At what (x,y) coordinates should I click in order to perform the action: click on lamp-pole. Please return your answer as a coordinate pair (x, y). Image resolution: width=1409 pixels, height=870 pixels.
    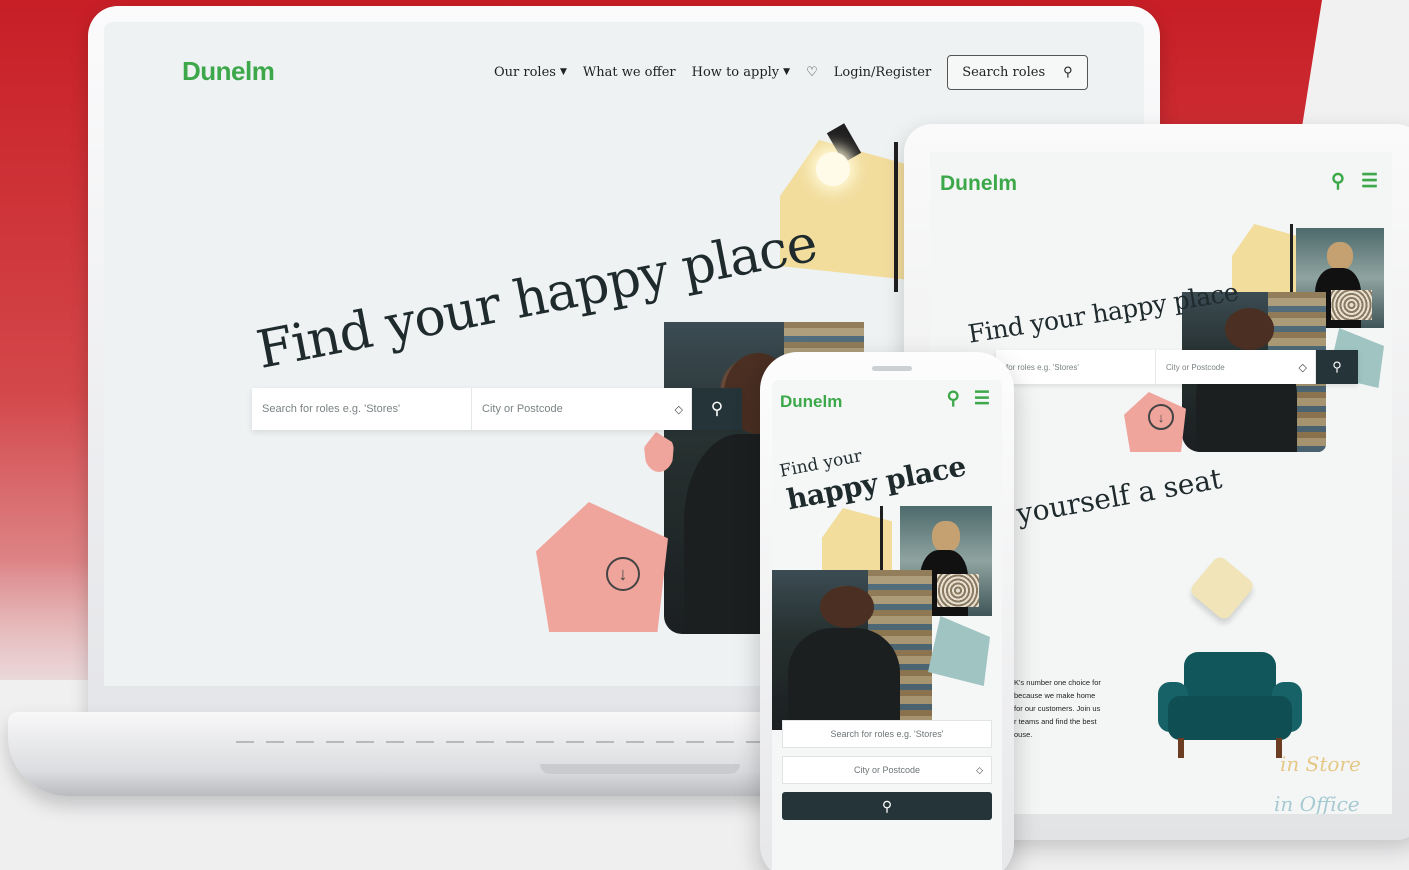
    Looking at the image, I should click on (896, 217).